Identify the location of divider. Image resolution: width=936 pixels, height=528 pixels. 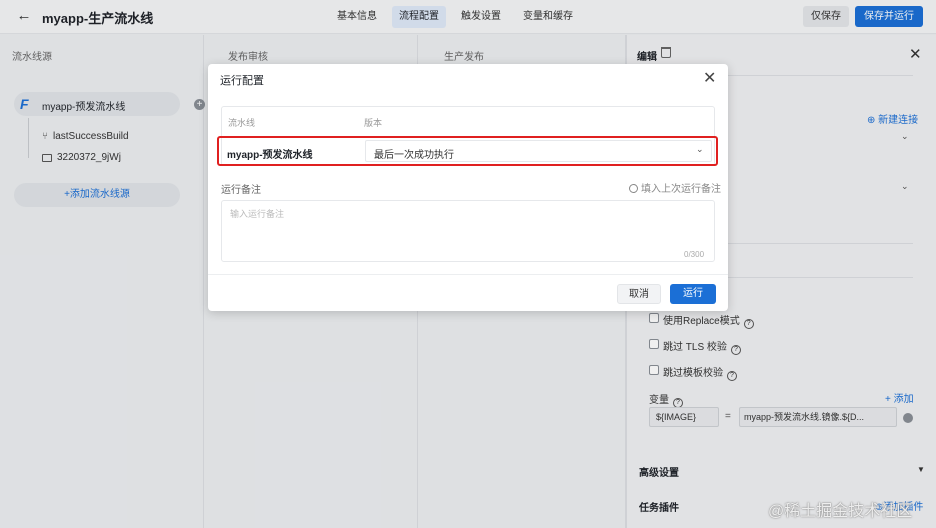
(468, 274).